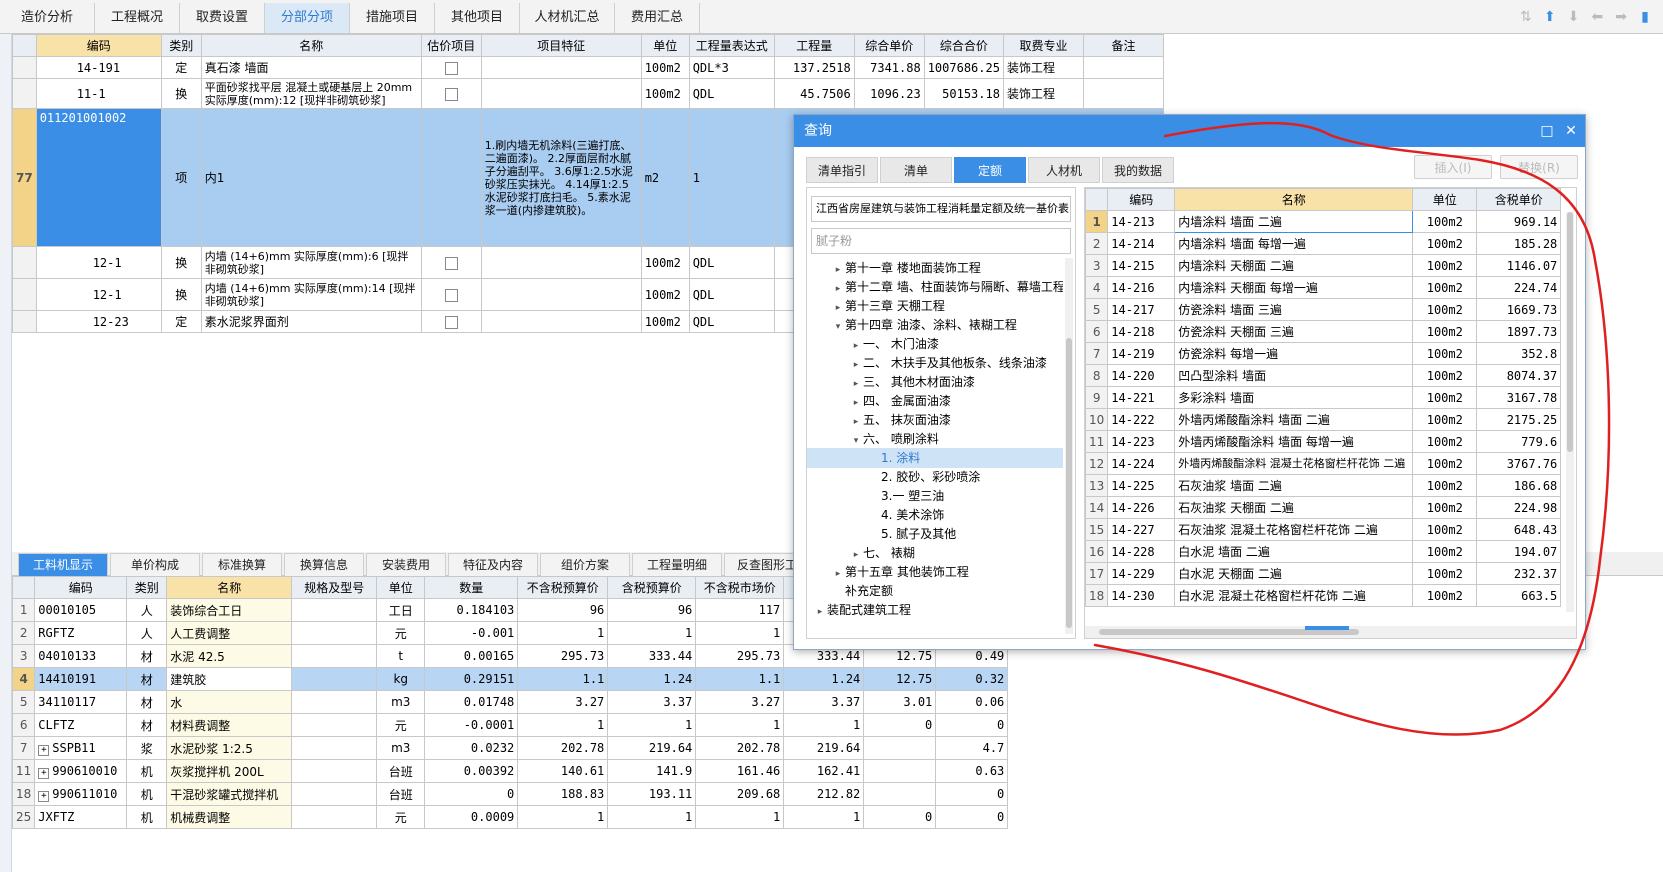  Describe the element at coordinates (1141, 419) in the screenshot. I see `code-cell: 14-222` at that location.